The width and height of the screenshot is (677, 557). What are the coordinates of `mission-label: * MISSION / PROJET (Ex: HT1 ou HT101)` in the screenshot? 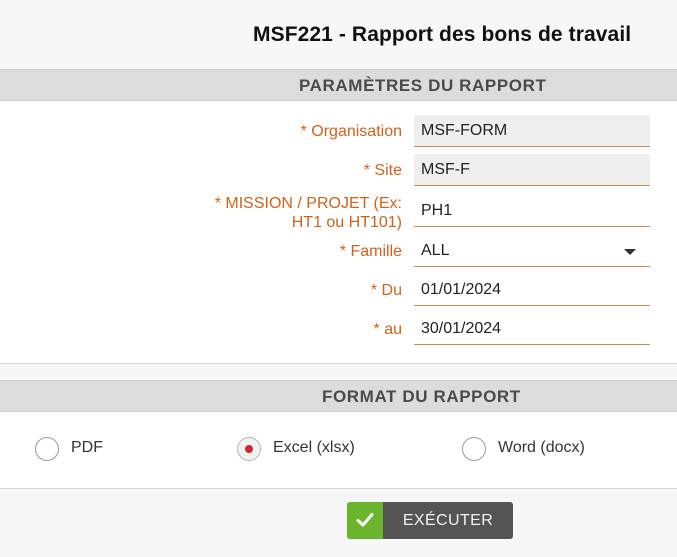 It's located at (308, 213).